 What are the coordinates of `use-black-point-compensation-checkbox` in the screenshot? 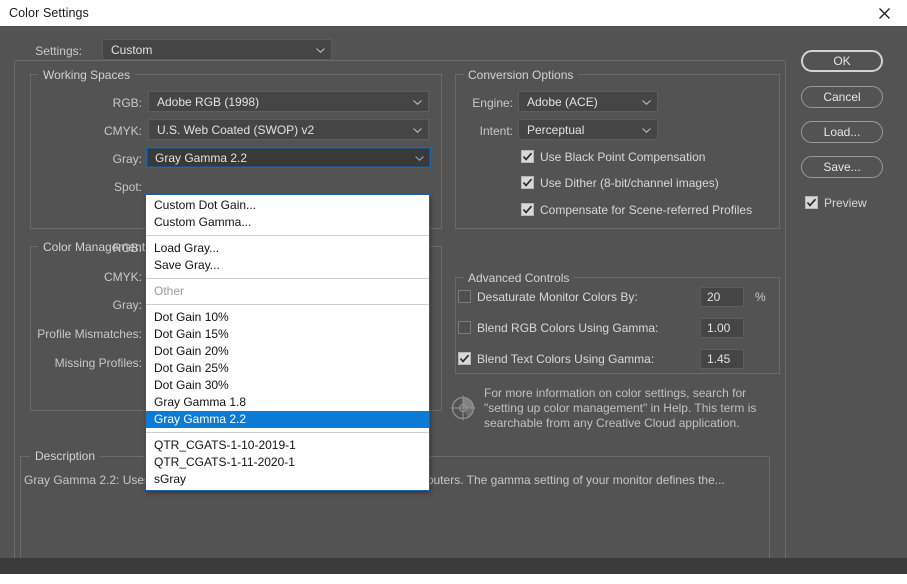 It's located at (527, 156).